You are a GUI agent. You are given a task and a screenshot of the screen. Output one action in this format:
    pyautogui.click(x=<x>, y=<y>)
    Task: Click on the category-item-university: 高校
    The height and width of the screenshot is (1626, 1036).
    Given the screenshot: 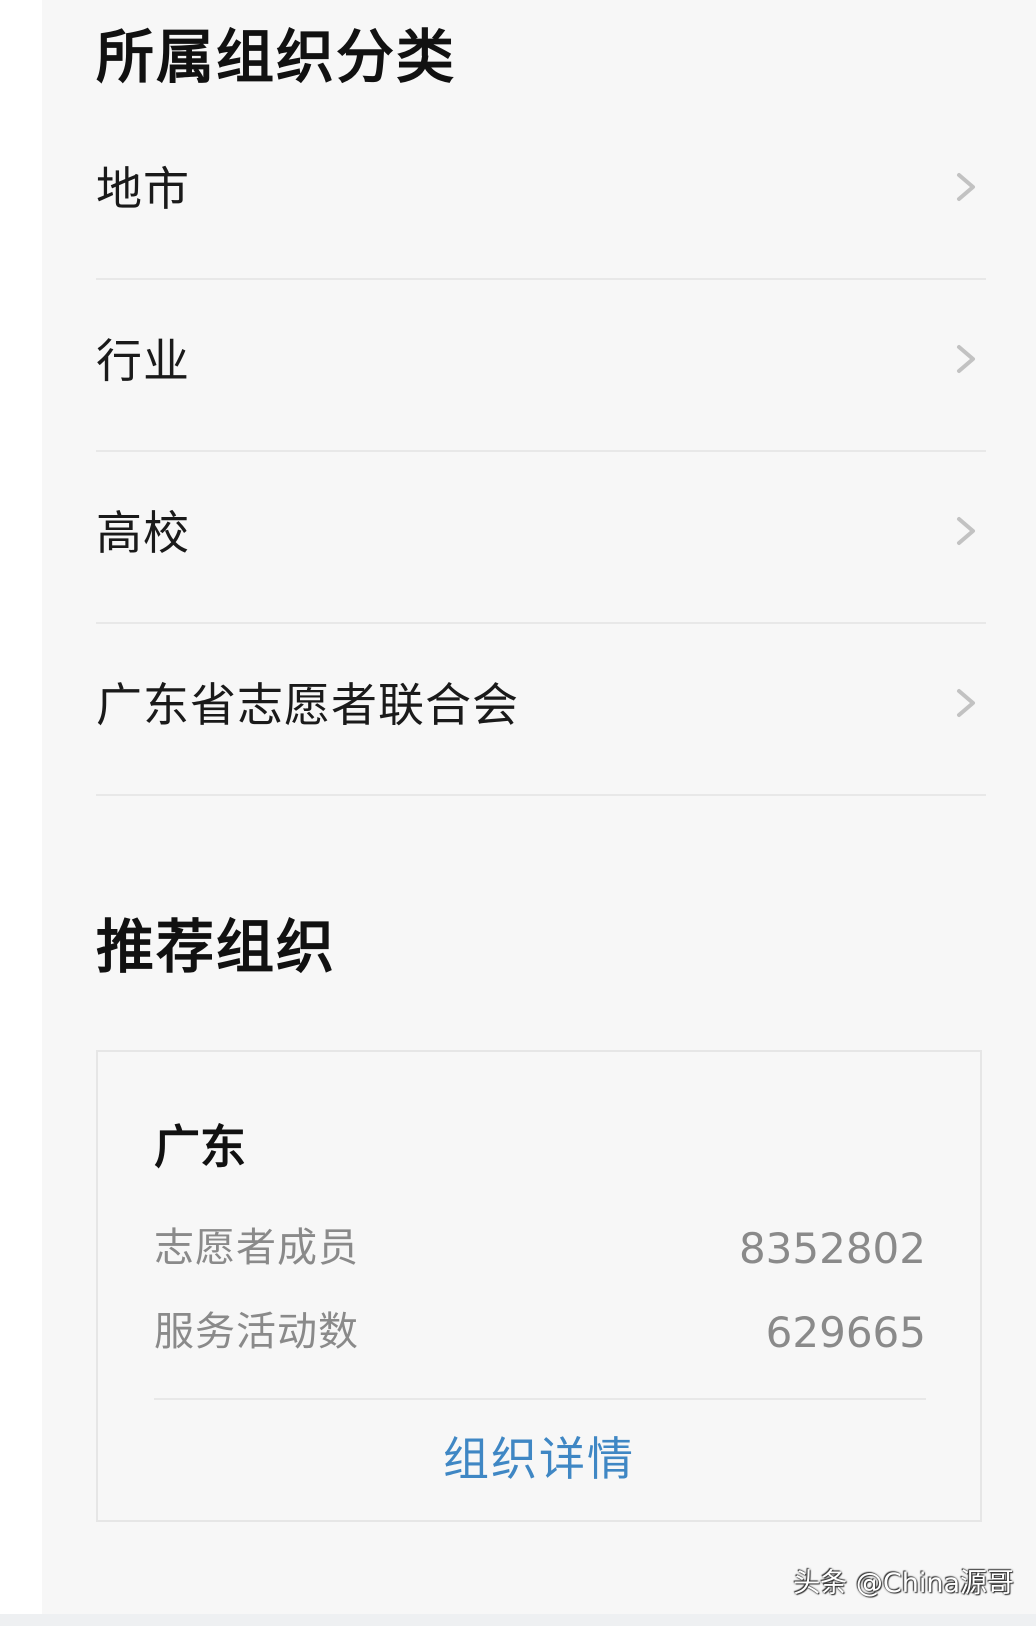 What is the action you would take?
    pyautogui.click(x=541, y=538)
    